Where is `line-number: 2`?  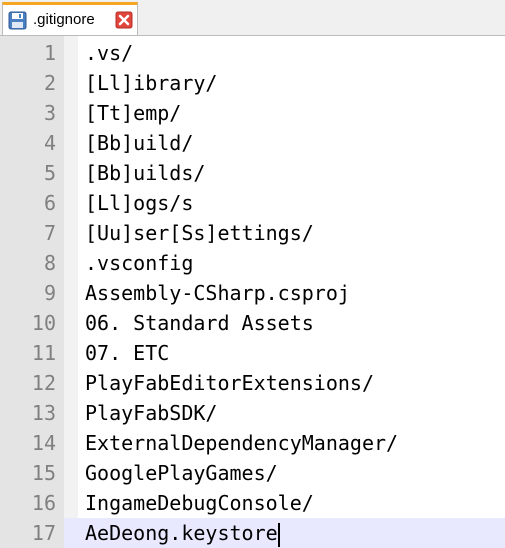
line-number: 2 is located at coordinates (49, 83).